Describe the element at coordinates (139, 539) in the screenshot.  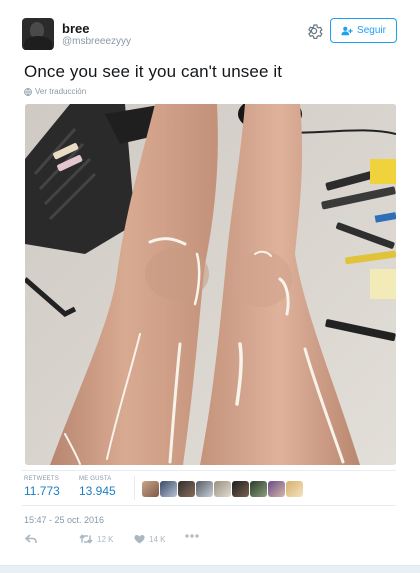
I see `heart-icon` at that location.